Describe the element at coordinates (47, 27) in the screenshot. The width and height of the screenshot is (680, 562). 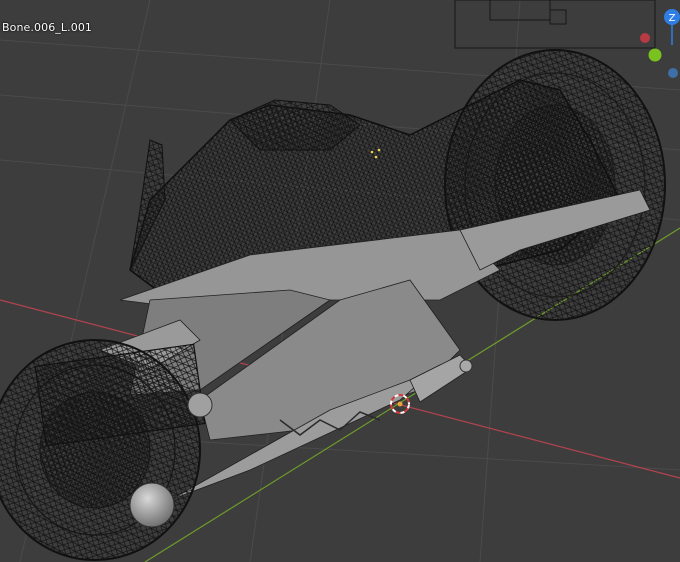
I see `active-object-label: Bone.006_L.001` at that location.